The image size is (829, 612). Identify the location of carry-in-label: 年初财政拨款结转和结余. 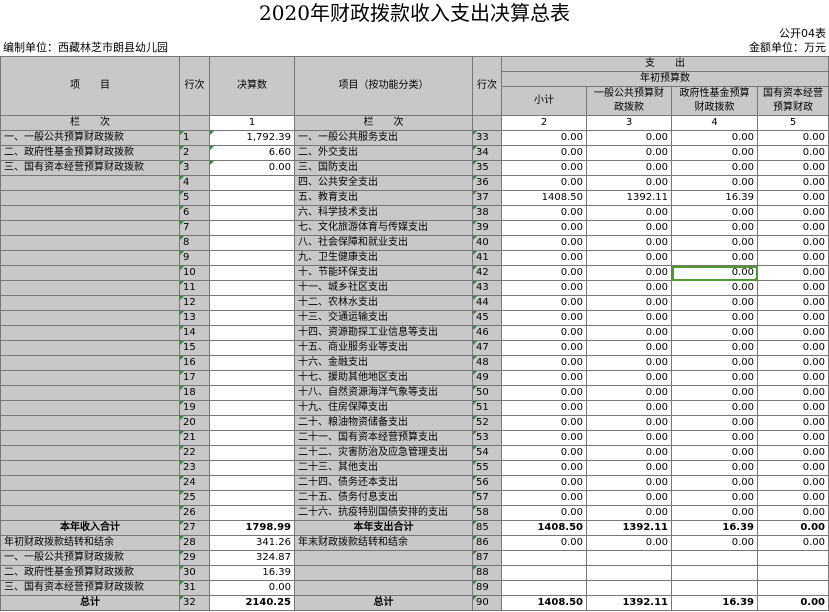
(90, 543).